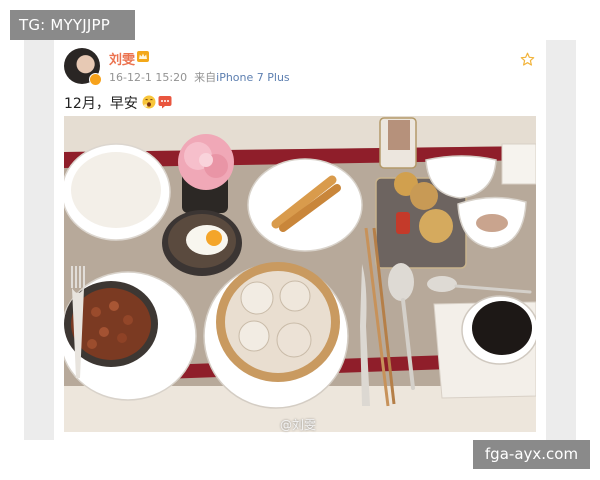 The image size is (600, 480). What do you see at coordinates (527, 59) in the screenshot?
I see `star-outline-icon` at bounding box center [527, 59].